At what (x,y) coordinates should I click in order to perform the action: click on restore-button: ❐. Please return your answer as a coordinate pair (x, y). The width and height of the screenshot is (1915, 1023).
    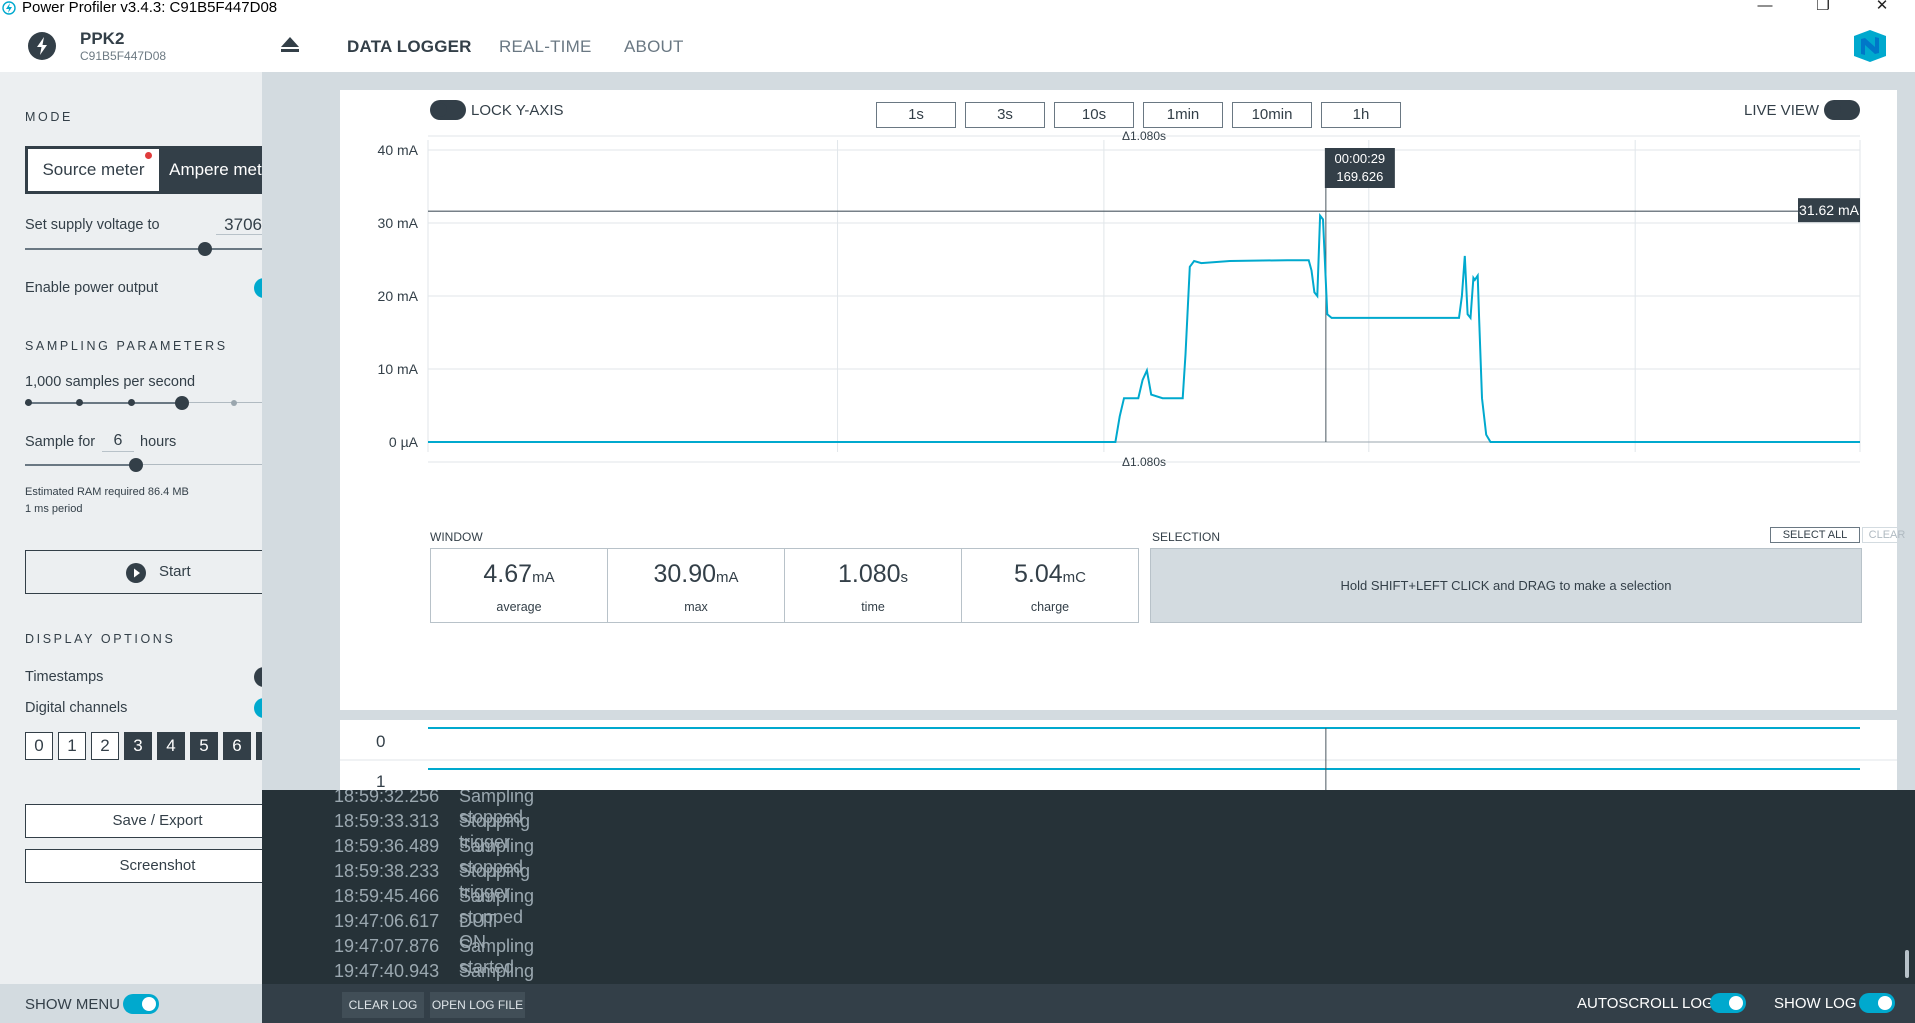
    Looking at the image, I should click on (1823, 7).